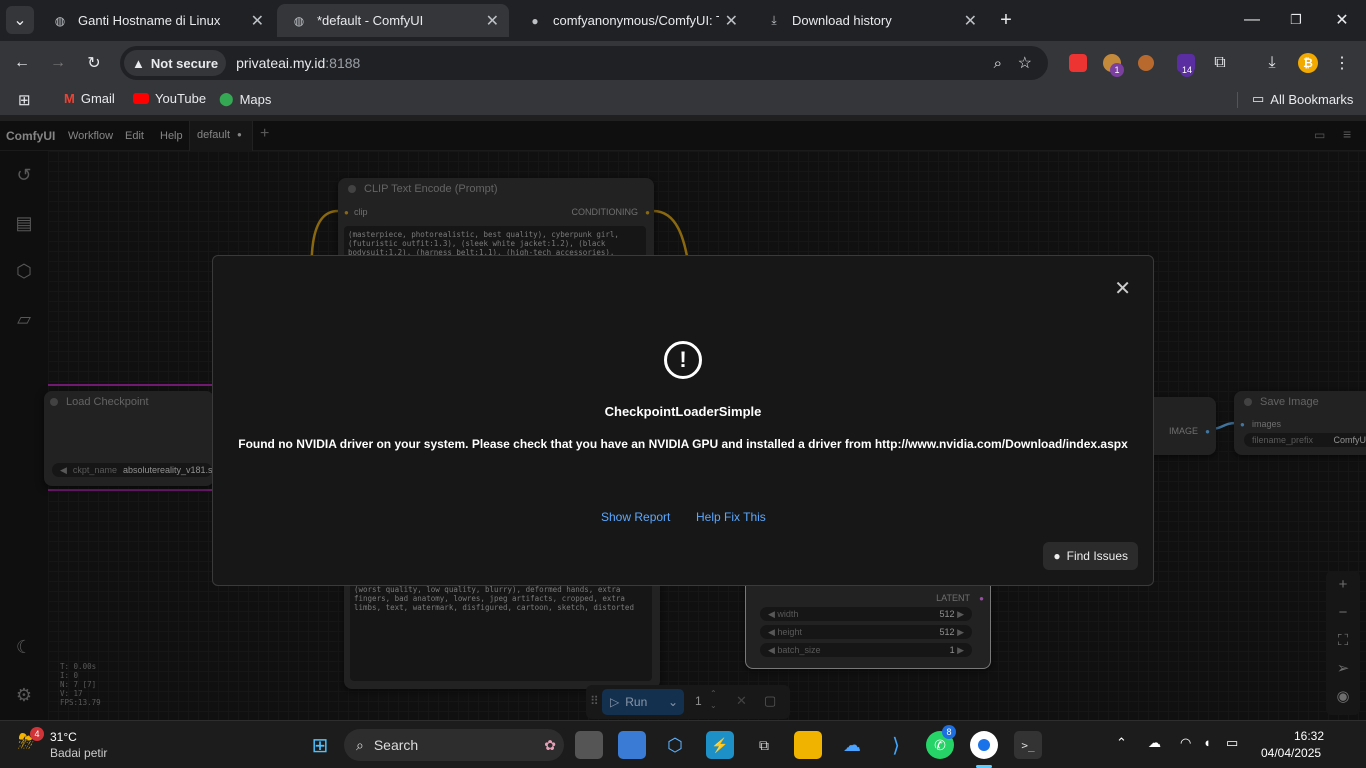  Describe the element at coordinates (1207, 742) in the screenshot. I see `volume-icon: ◖` at that location.